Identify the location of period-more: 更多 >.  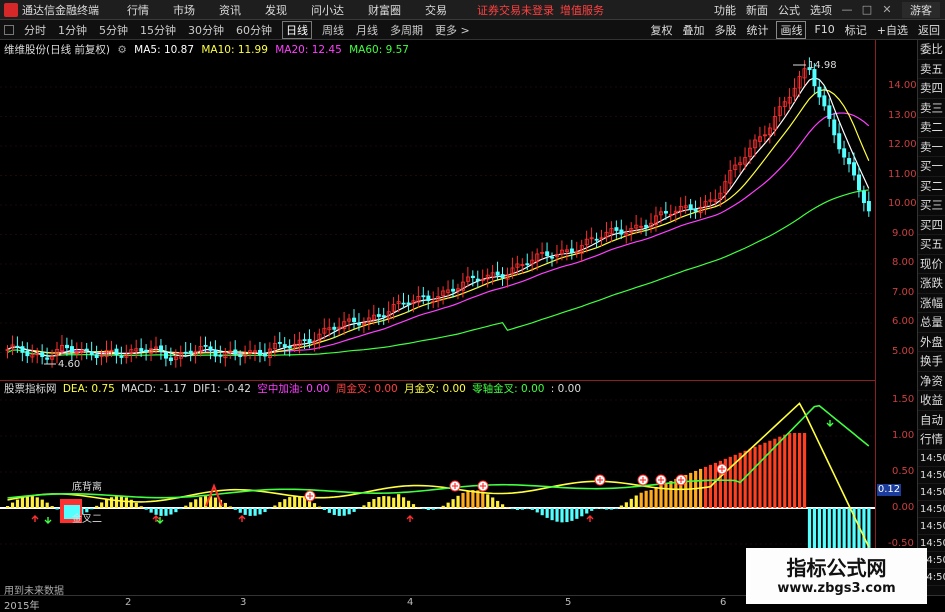
(452, 30).